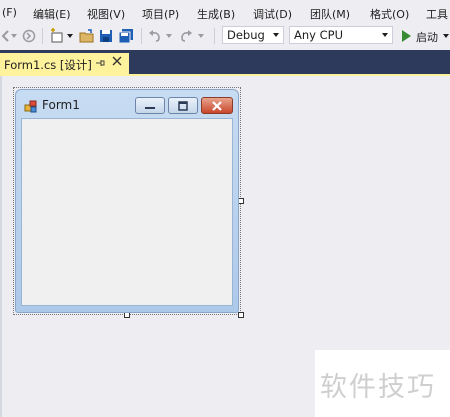 Image resolution: width=450 pixels, height=417 pixels. Describe the element at coordinates (106, 14) in the screenshot. I see `menu-view: 视图(V)` at that location.